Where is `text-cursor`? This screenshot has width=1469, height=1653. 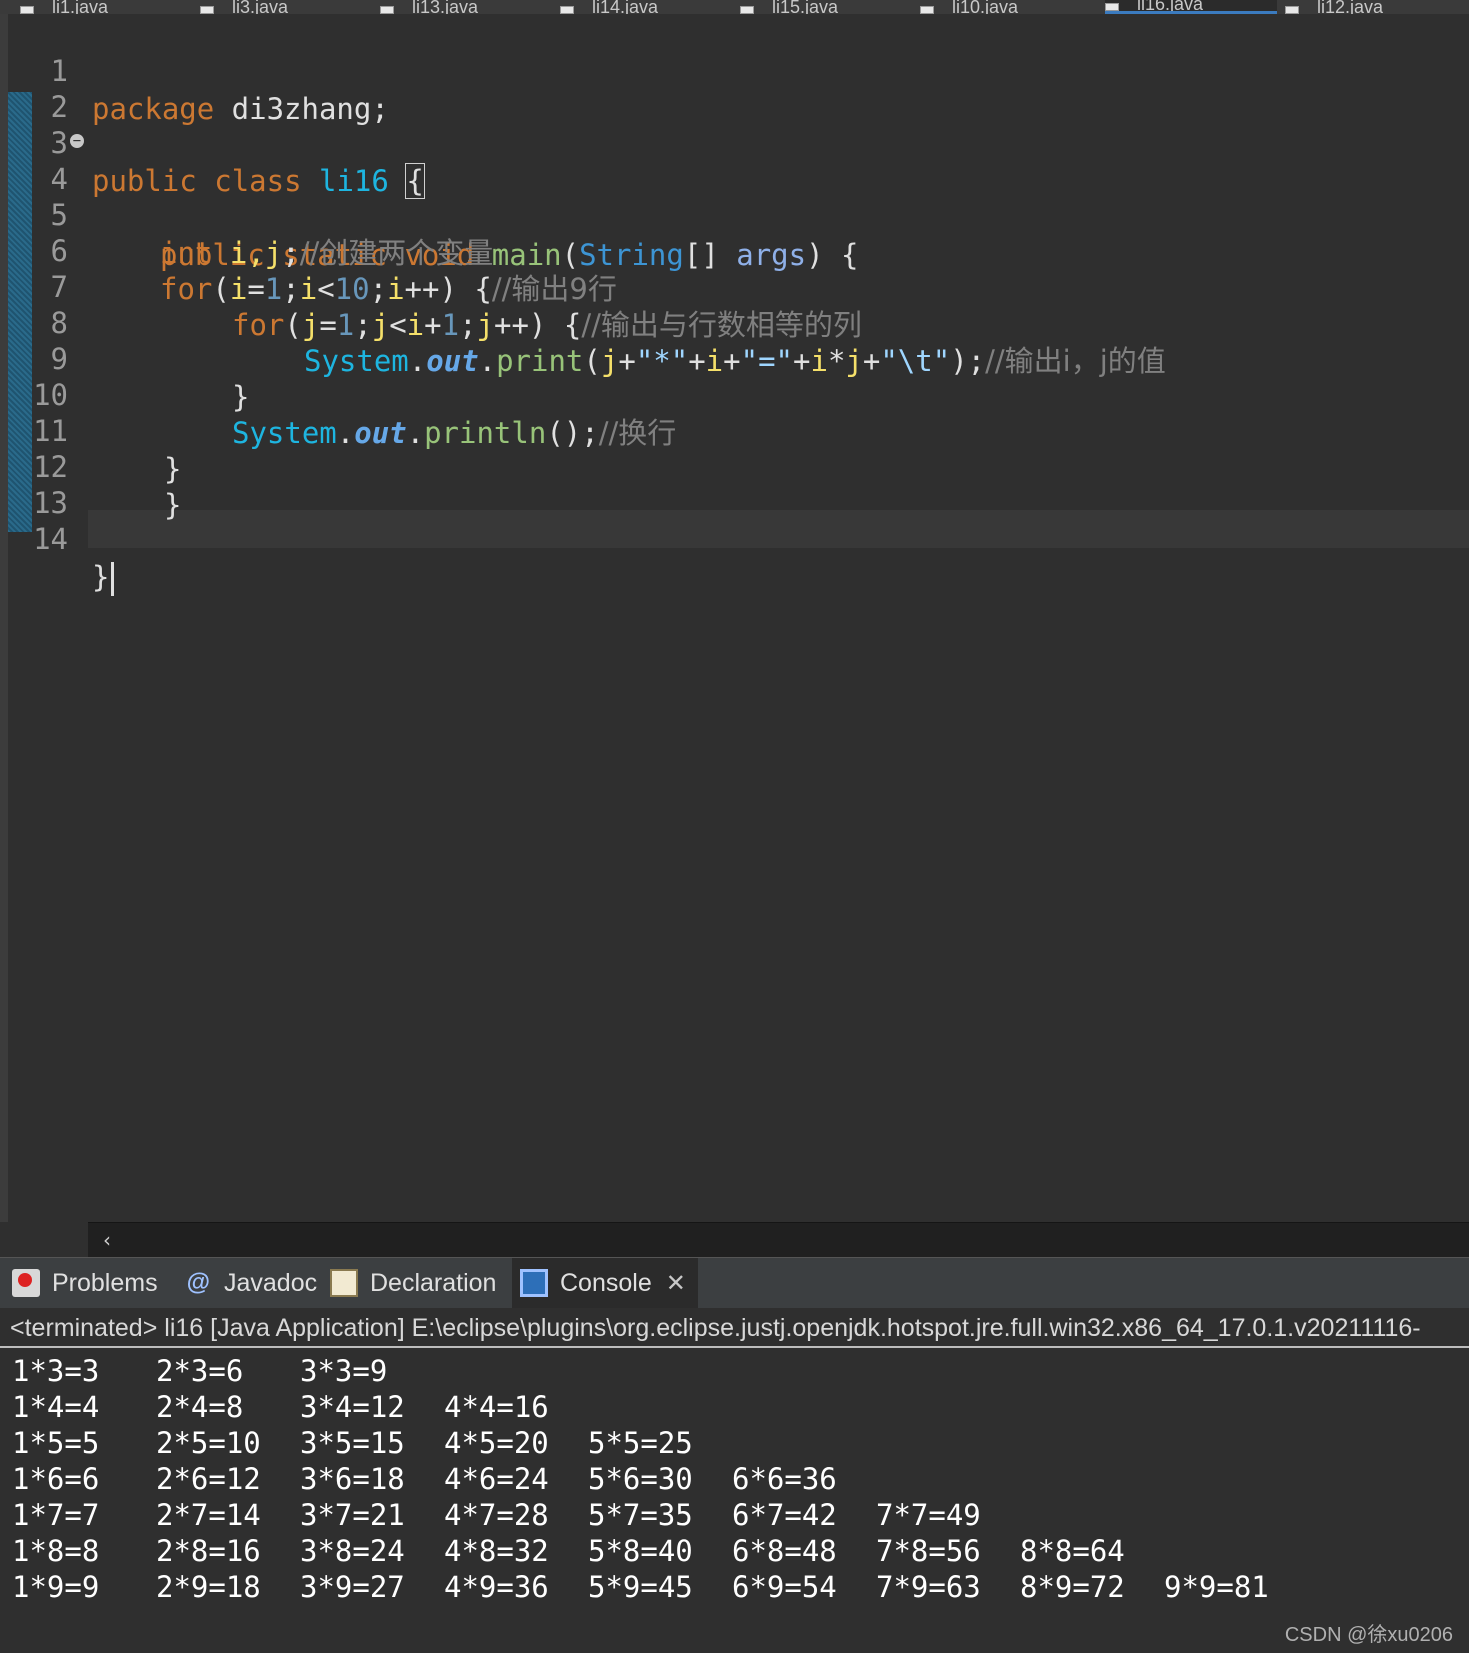 text-cursor is located at coordinates (113, 579).